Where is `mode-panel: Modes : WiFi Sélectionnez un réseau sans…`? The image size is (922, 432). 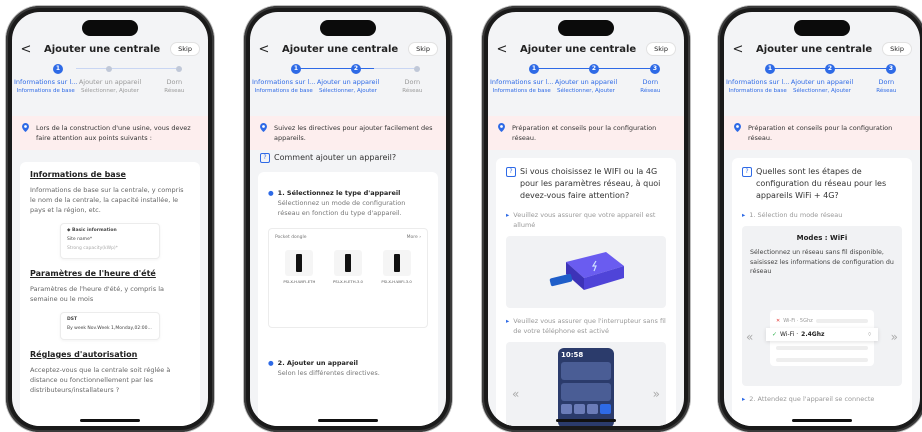 mode-panel: Modes : WiFi Sélectionnez un réseau sans… is located at coordinates (822, 306).